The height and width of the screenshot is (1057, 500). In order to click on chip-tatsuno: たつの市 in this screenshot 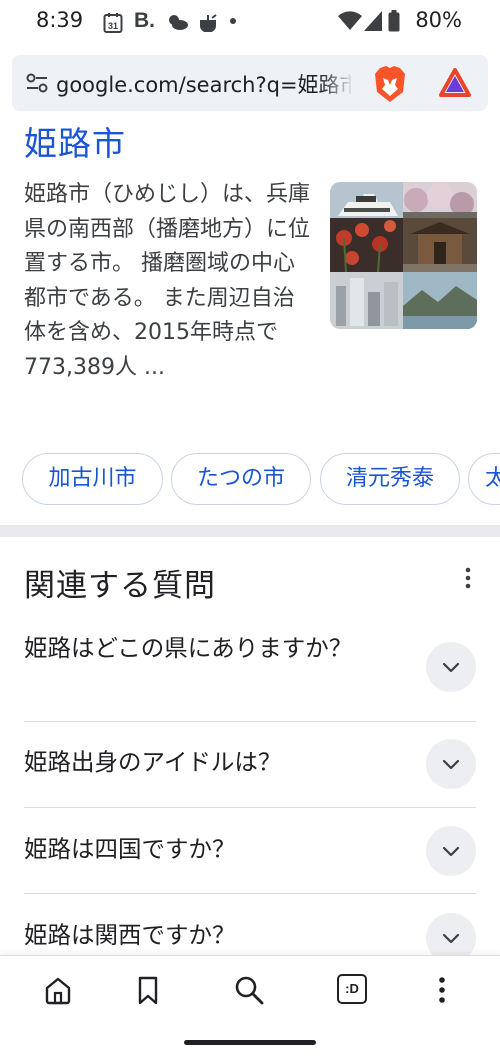, I will do `click(241, 479)`.